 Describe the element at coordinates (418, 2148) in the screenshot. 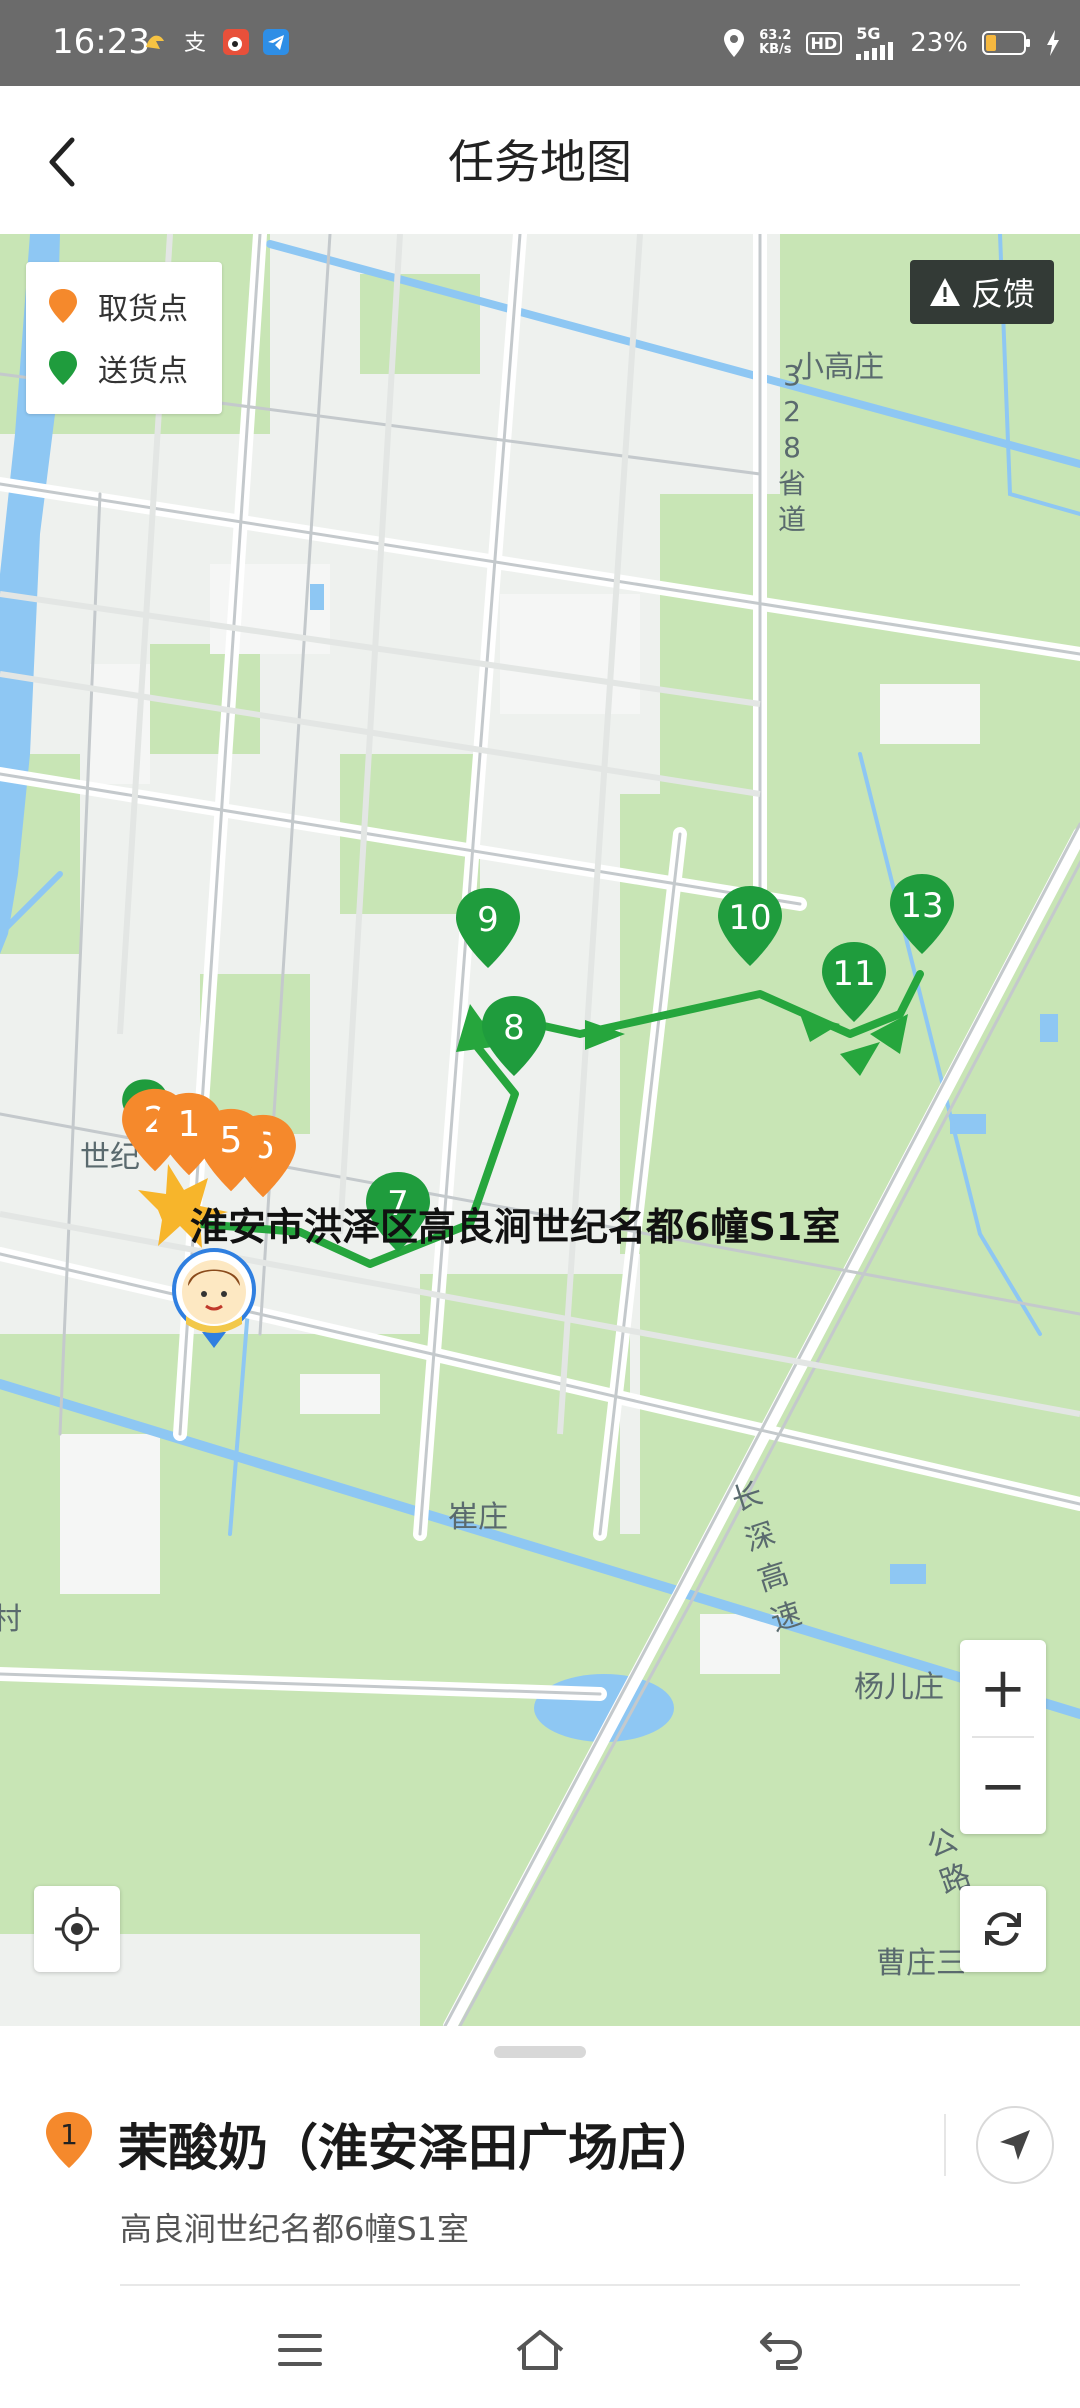

I see `store-name: 茉酸奶（淮安泽田广场店）` at that location.